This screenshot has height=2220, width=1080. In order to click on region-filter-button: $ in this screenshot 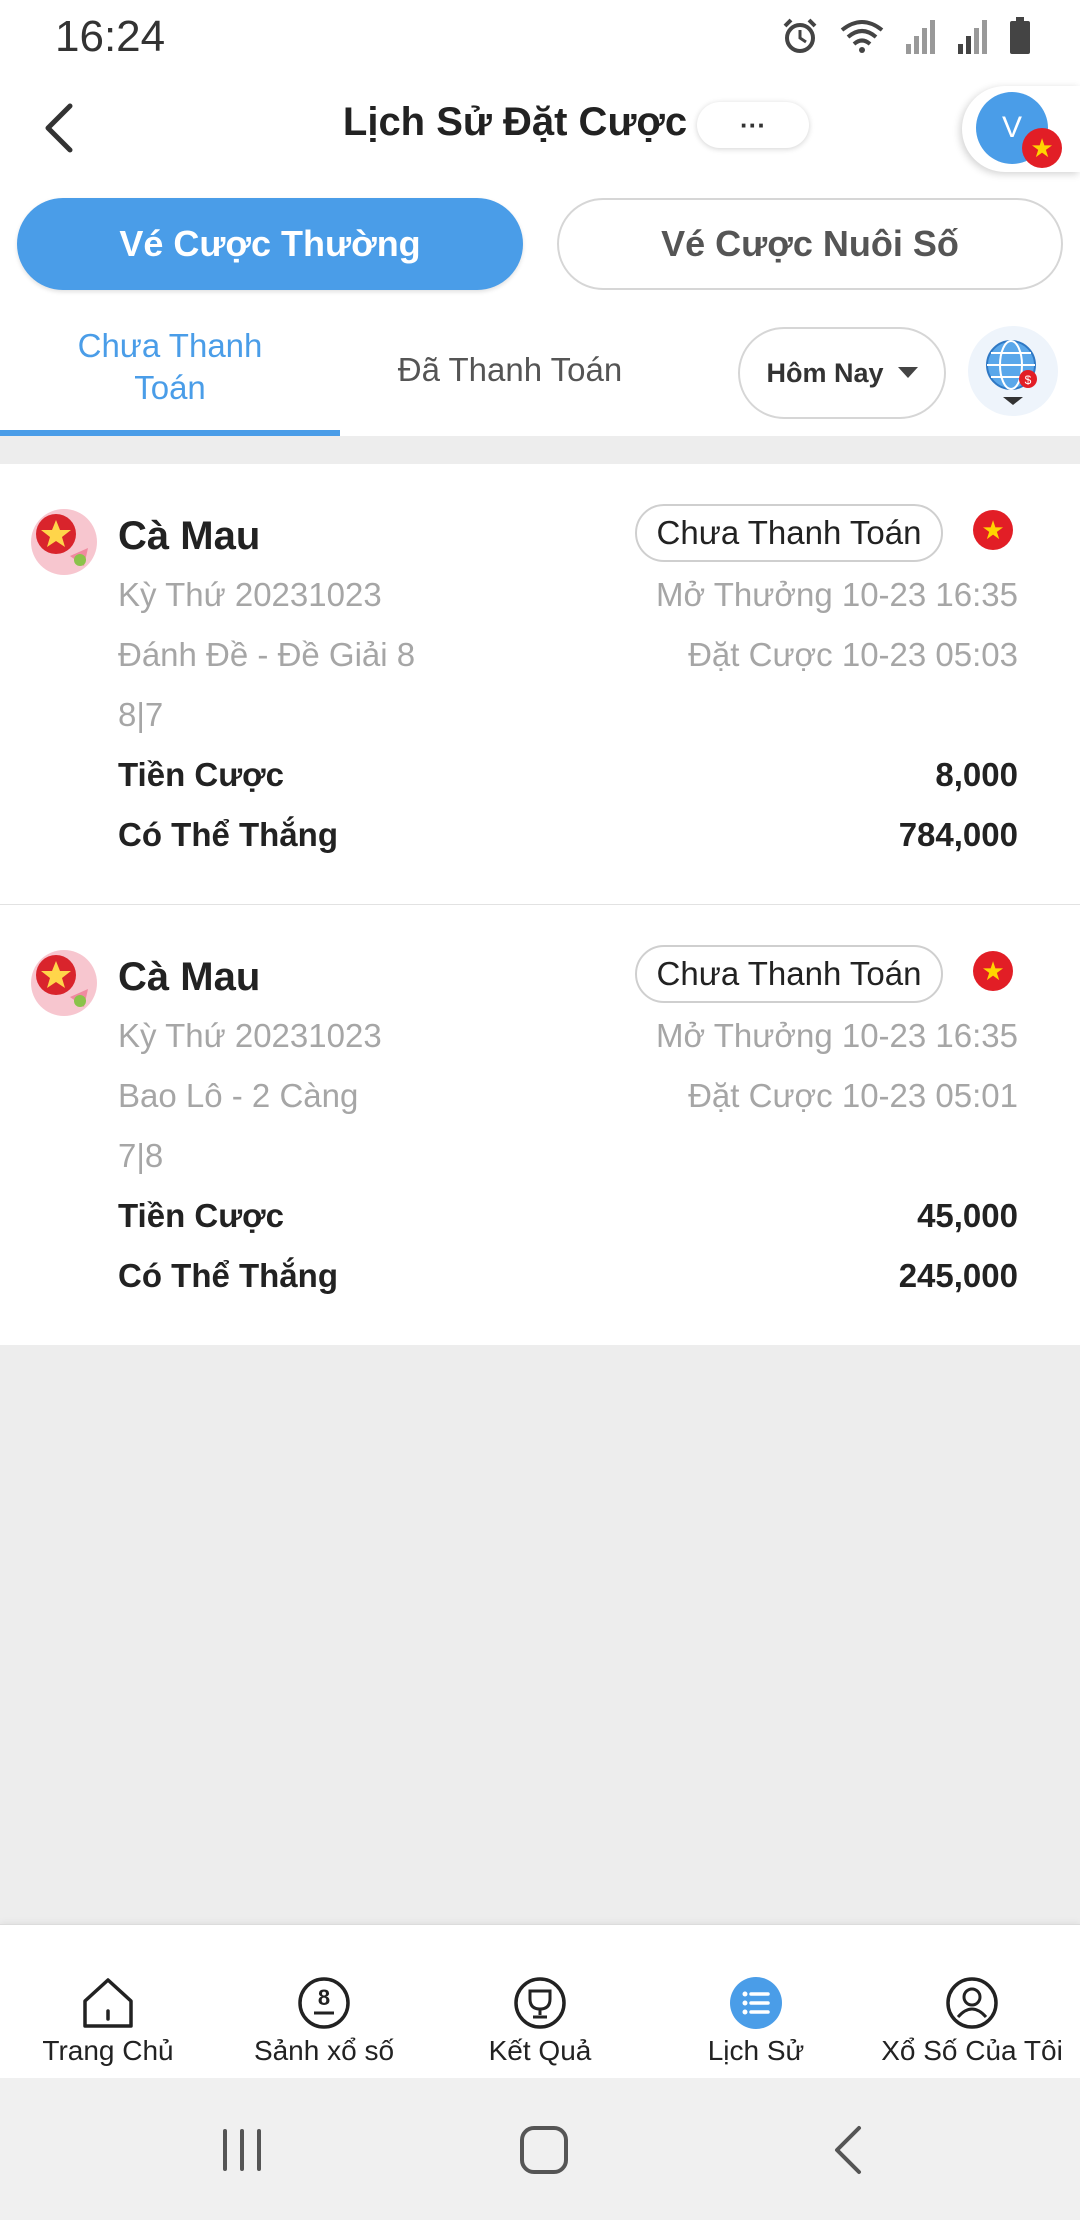, I will do `click(1013, 371)`.